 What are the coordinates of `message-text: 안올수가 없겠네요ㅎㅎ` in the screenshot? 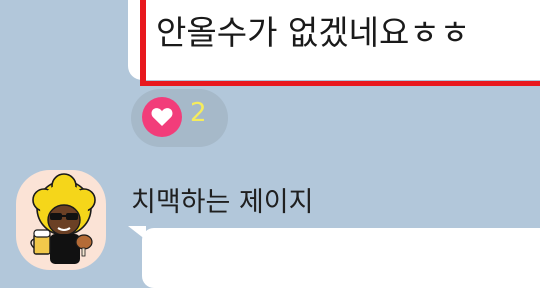 It's located at (313, 32).